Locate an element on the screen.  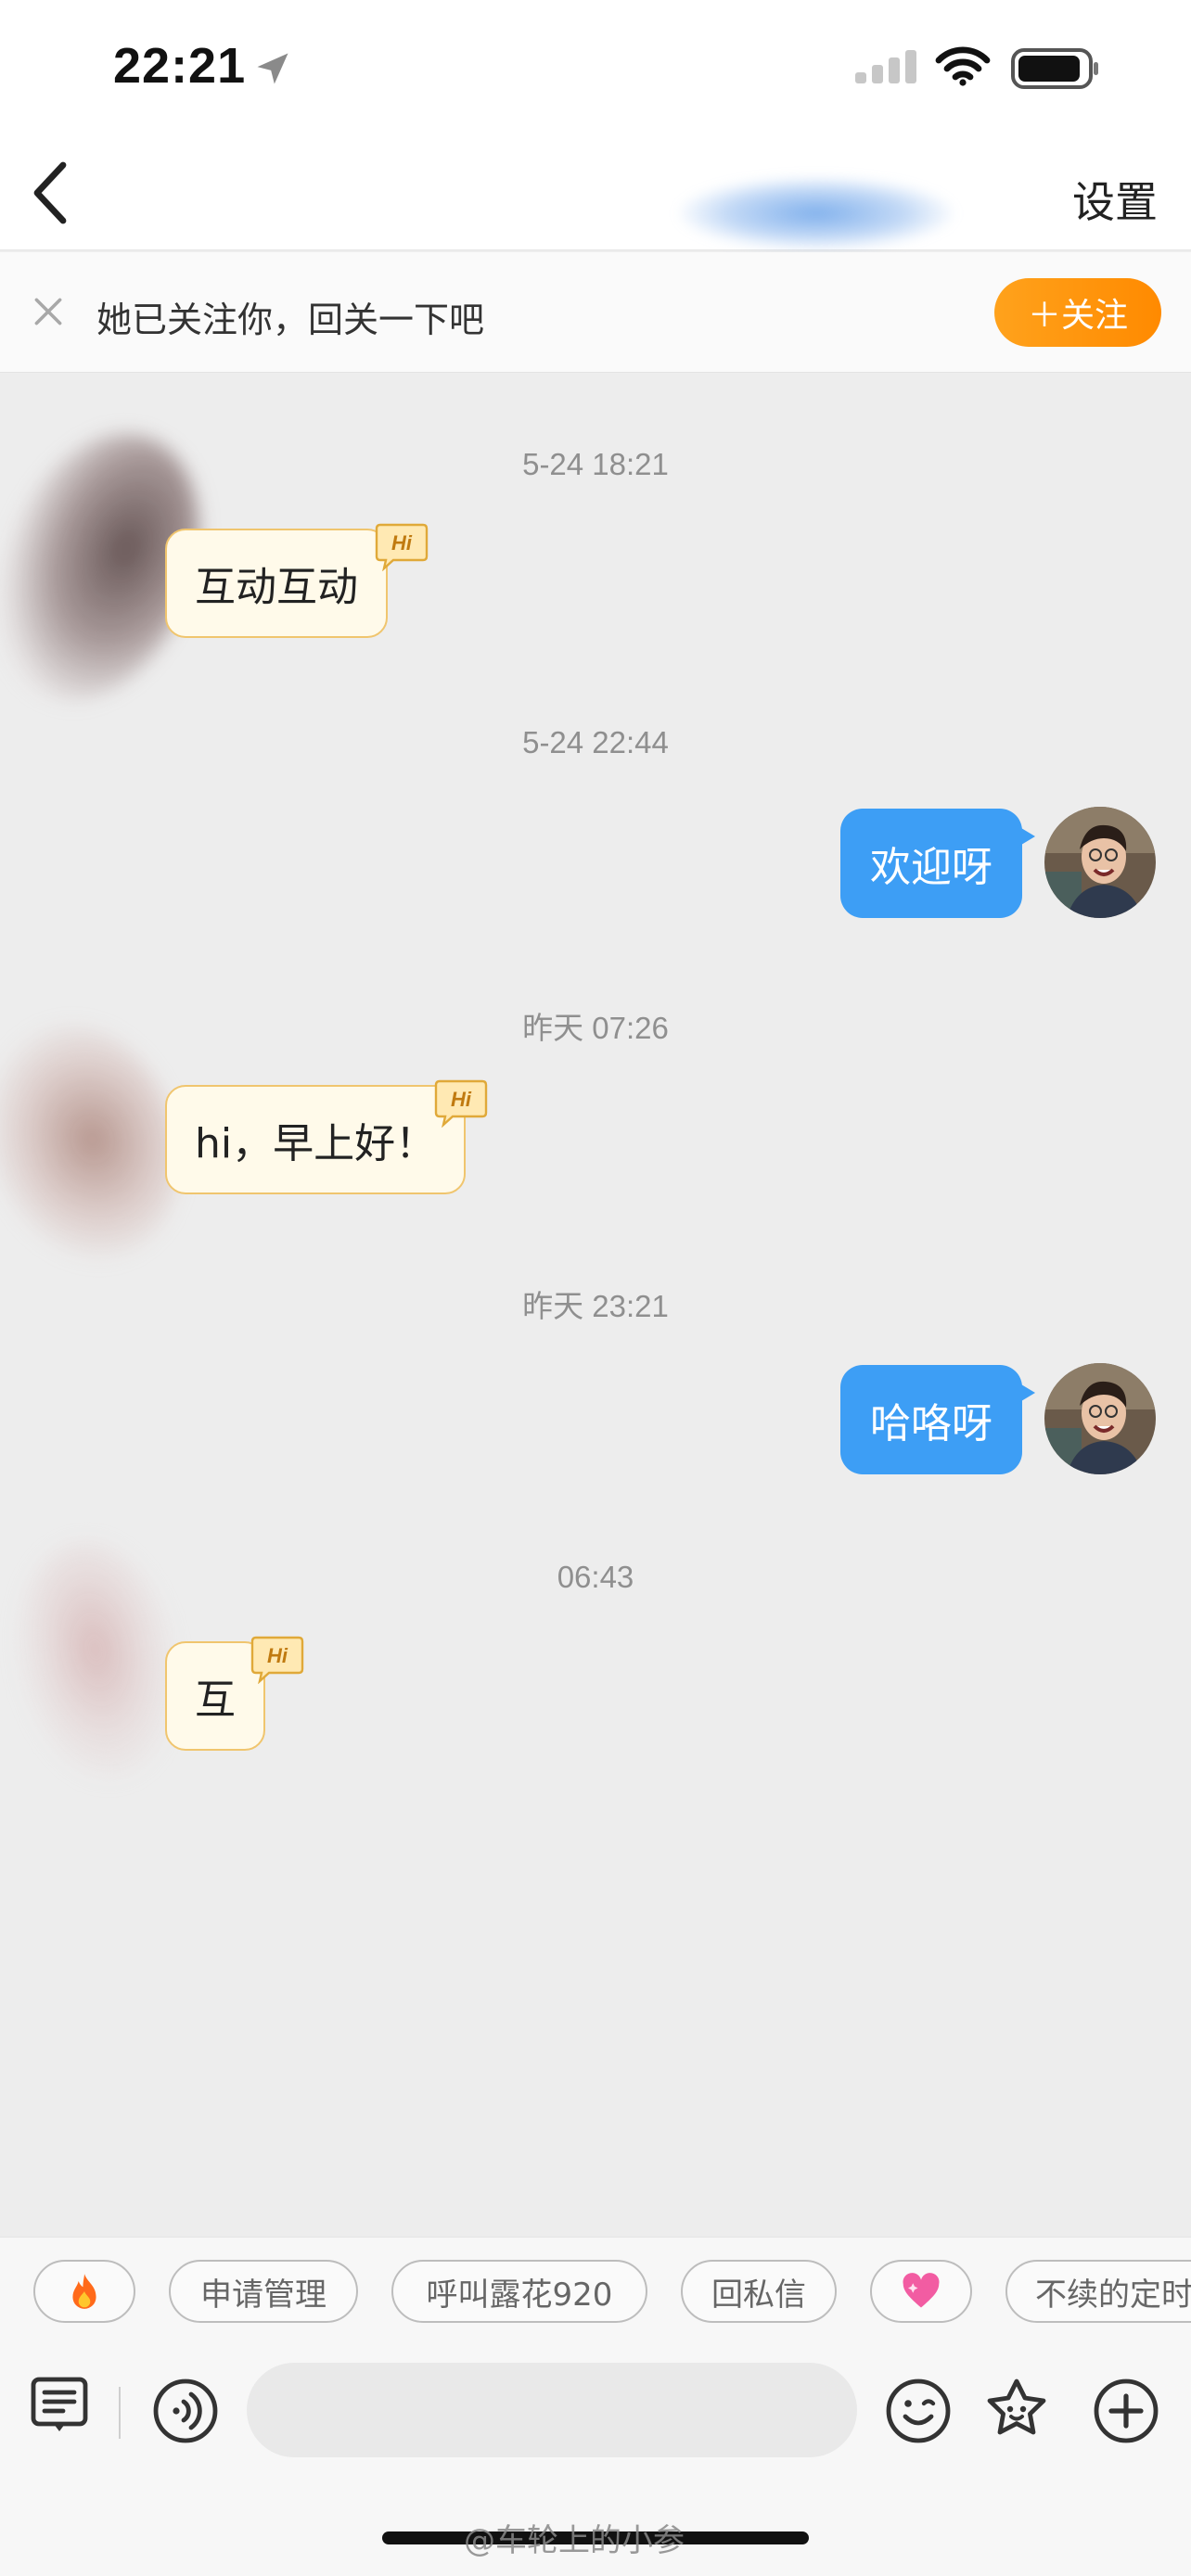
chip-apply-admin: 申请管理 is located at coordinates (263, 2291).